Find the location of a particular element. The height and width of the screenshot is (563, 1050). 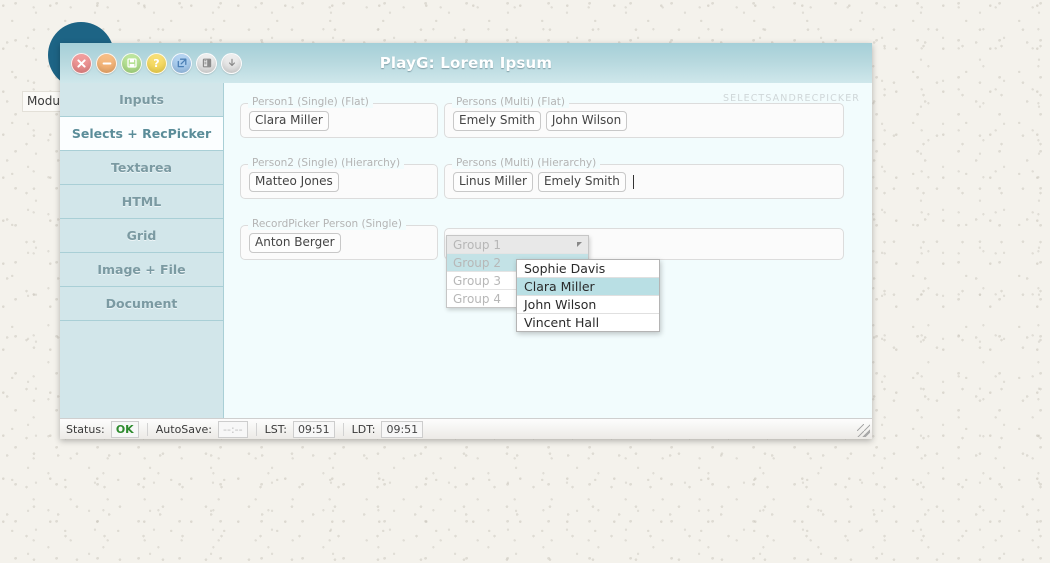

value-tag: John Wilson is located at coordinates (586, 121).